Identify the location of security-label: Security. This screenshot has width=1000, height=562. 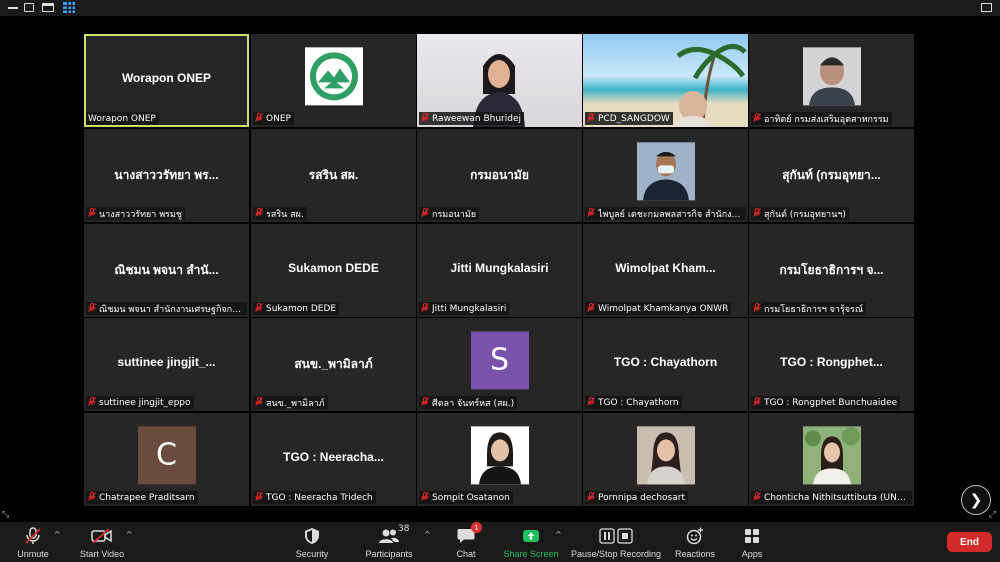
(312, 554).